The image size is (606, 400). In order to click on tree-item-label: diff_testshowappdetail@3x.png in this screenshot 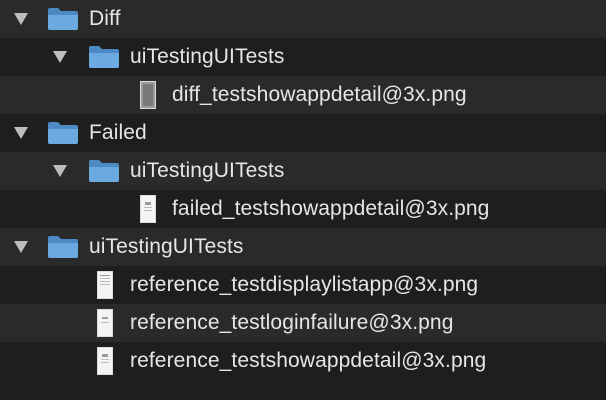, I will do `click(319, 94)`.